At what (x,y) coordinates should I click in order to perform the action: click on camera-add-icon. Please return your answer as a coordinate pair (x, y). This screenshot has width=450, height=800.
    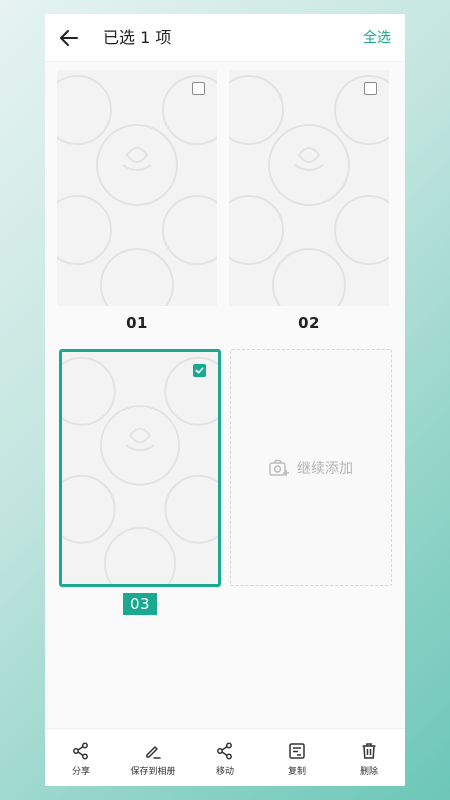
    Looking at the image, I should click on (279, 467).